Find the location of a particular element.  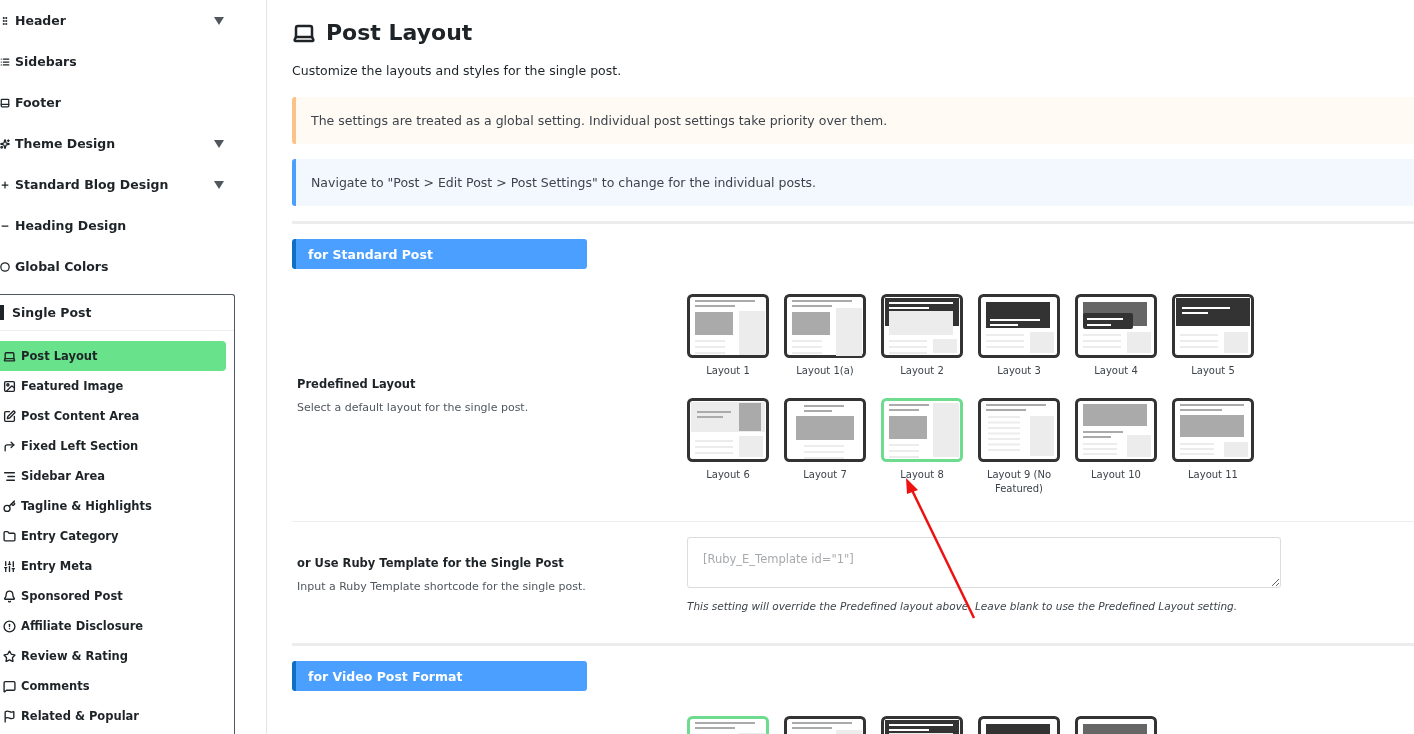

layout-label: Layout 1(a) is located at coordinates (825, 371).